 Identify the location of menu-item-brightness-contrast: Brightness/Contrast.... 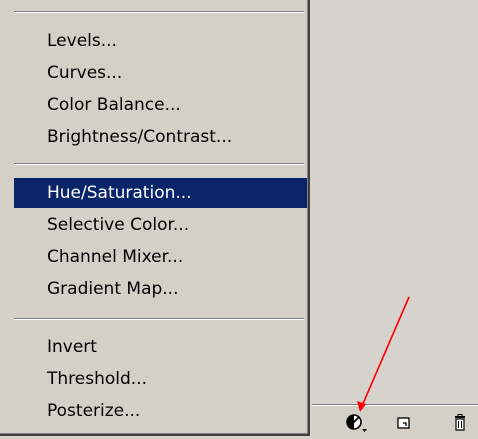
(160, 137).